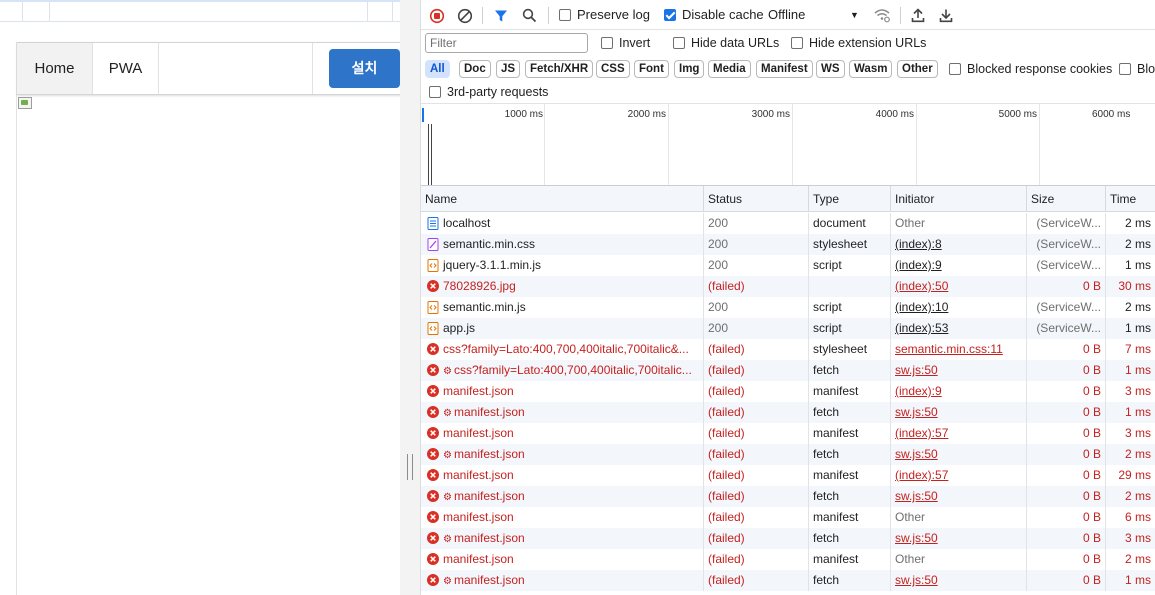  I want to click on hide-data-urls-check-icon, so click(679, 42).